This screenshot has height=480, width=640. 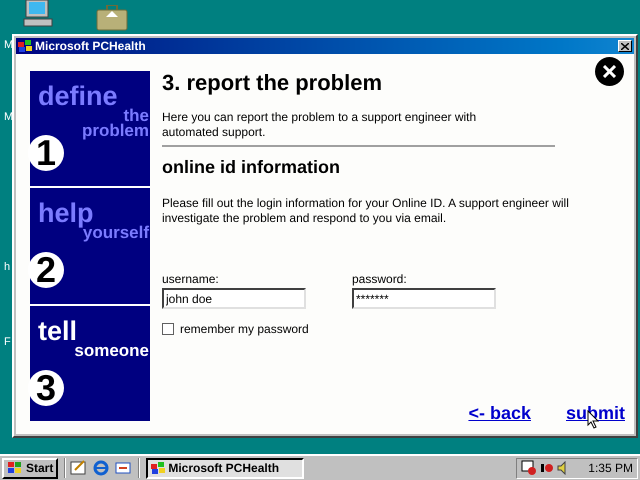 What do you see at coordinates (78, 96) in the screenshot?
I see `step-title: define` at bounding box center [78, 96].